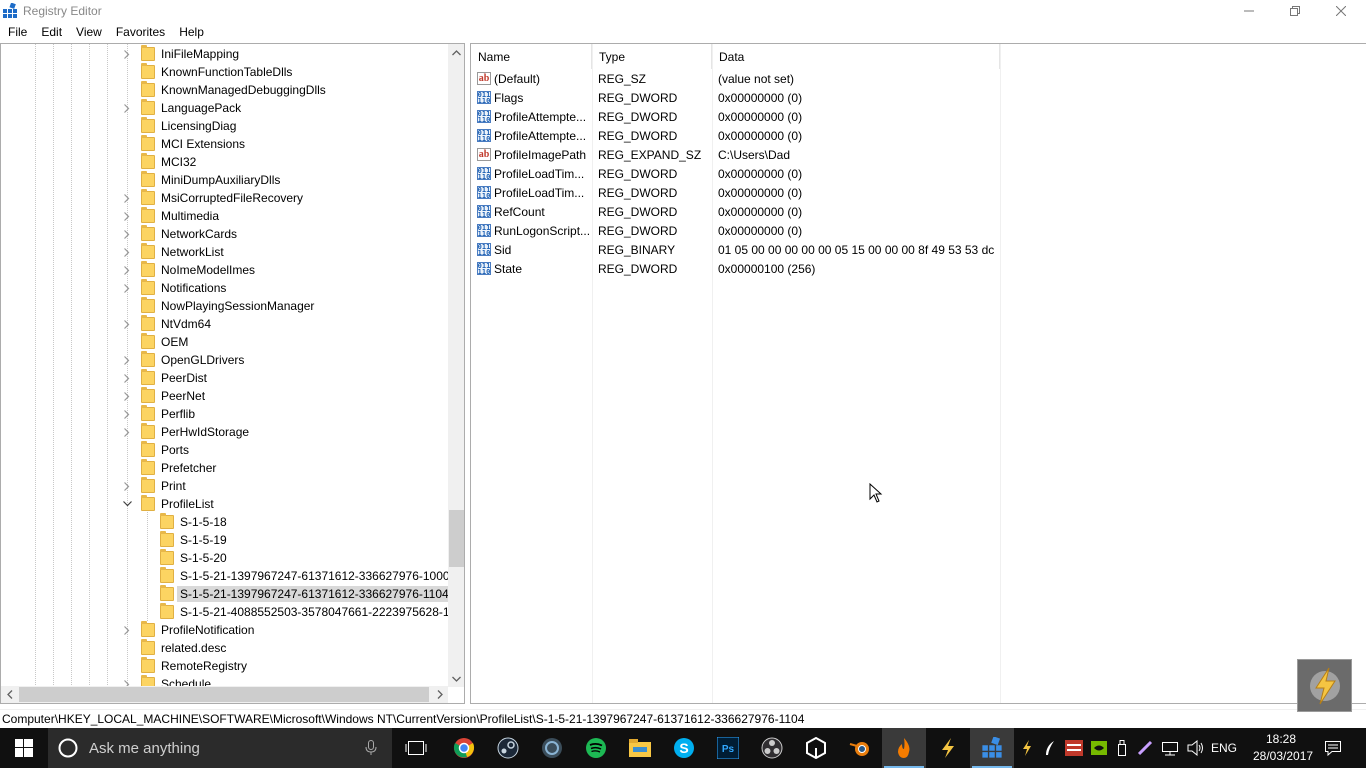 The height and width of the screenshot is (768, 1366). I want to click on tree-item: PerHwIdStorage, so click(187, 432).